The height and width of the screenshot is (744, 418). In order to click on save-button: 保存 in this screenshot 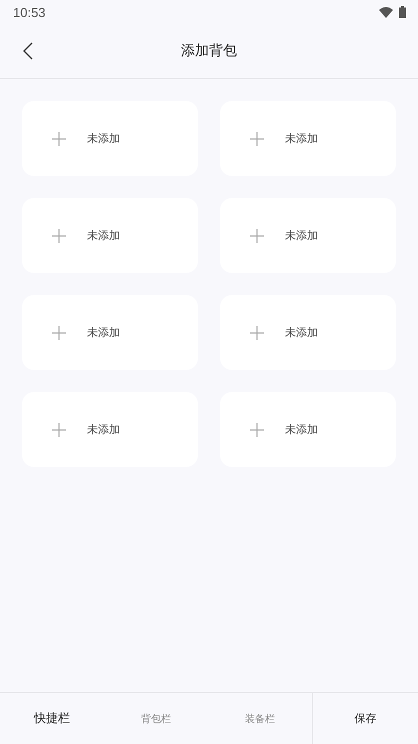, I will do `click(365, 718)`.